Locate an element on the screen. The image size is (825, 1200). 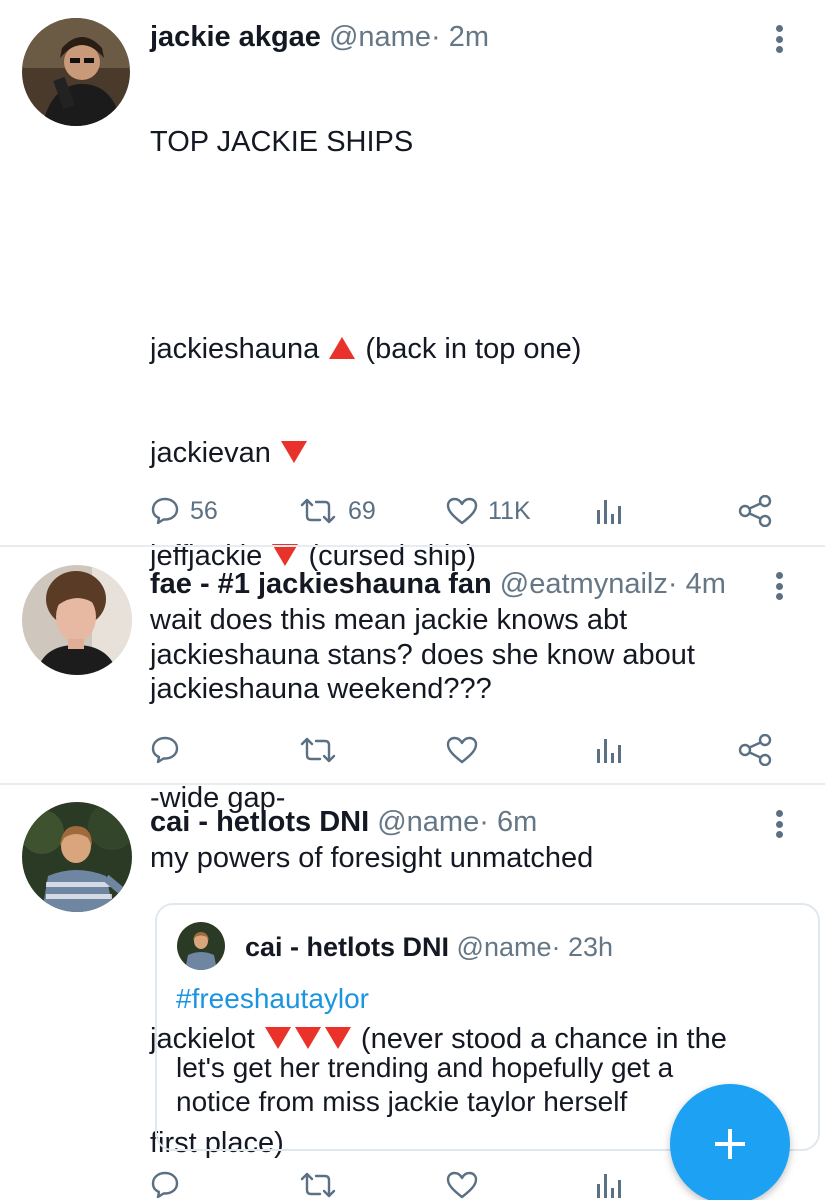
display-name: jackie akgae is located at coordinates (235, 37).